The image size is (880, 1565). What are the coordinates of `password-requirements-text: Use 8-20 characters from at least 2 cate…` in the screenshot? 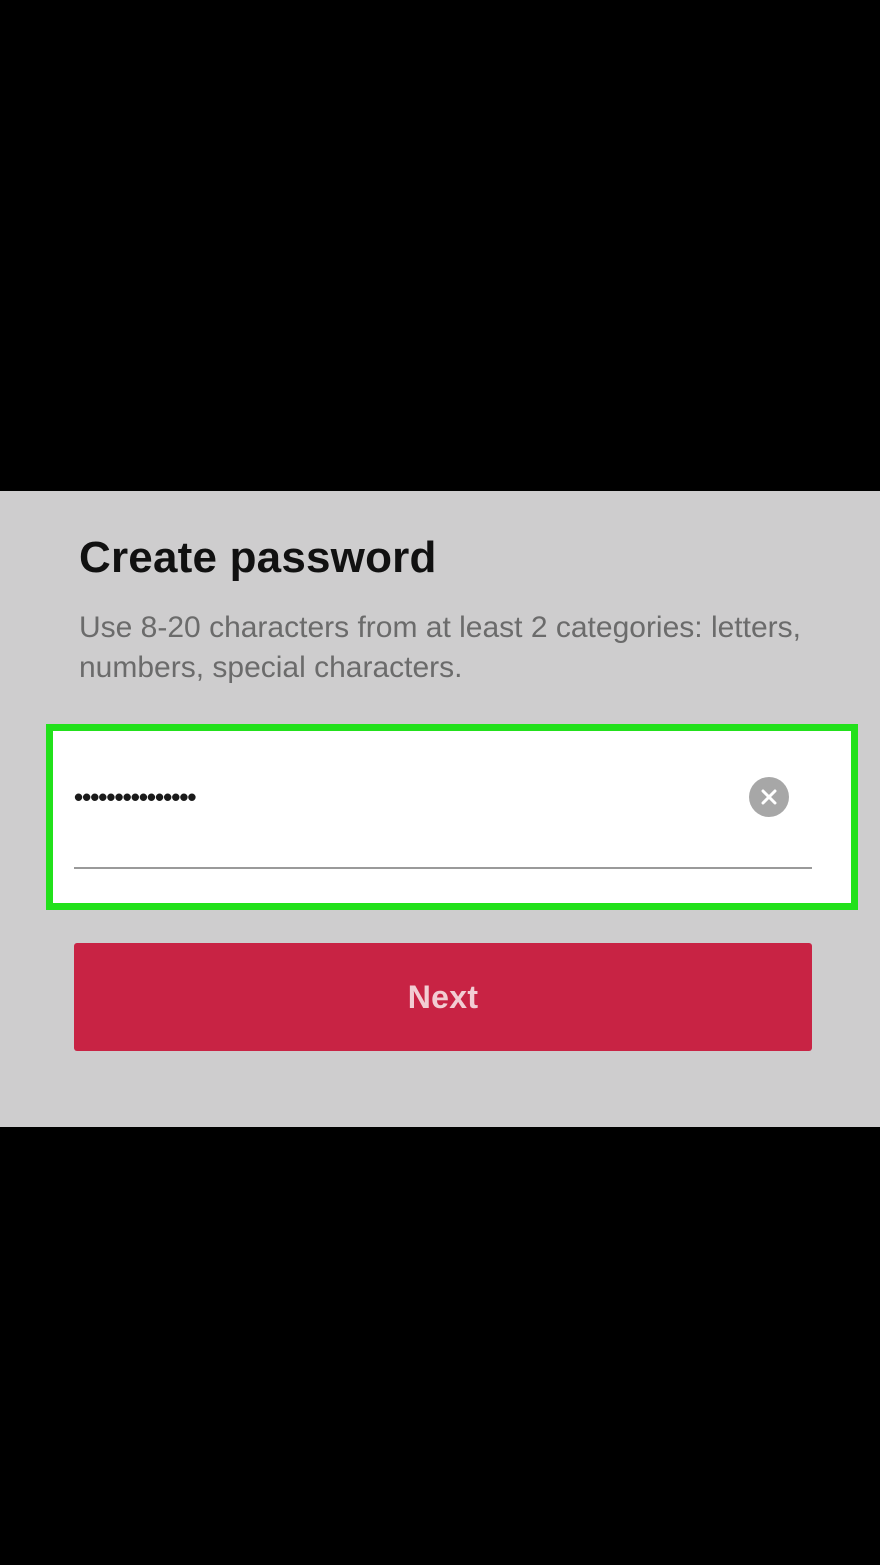 It's located at (440, 647).